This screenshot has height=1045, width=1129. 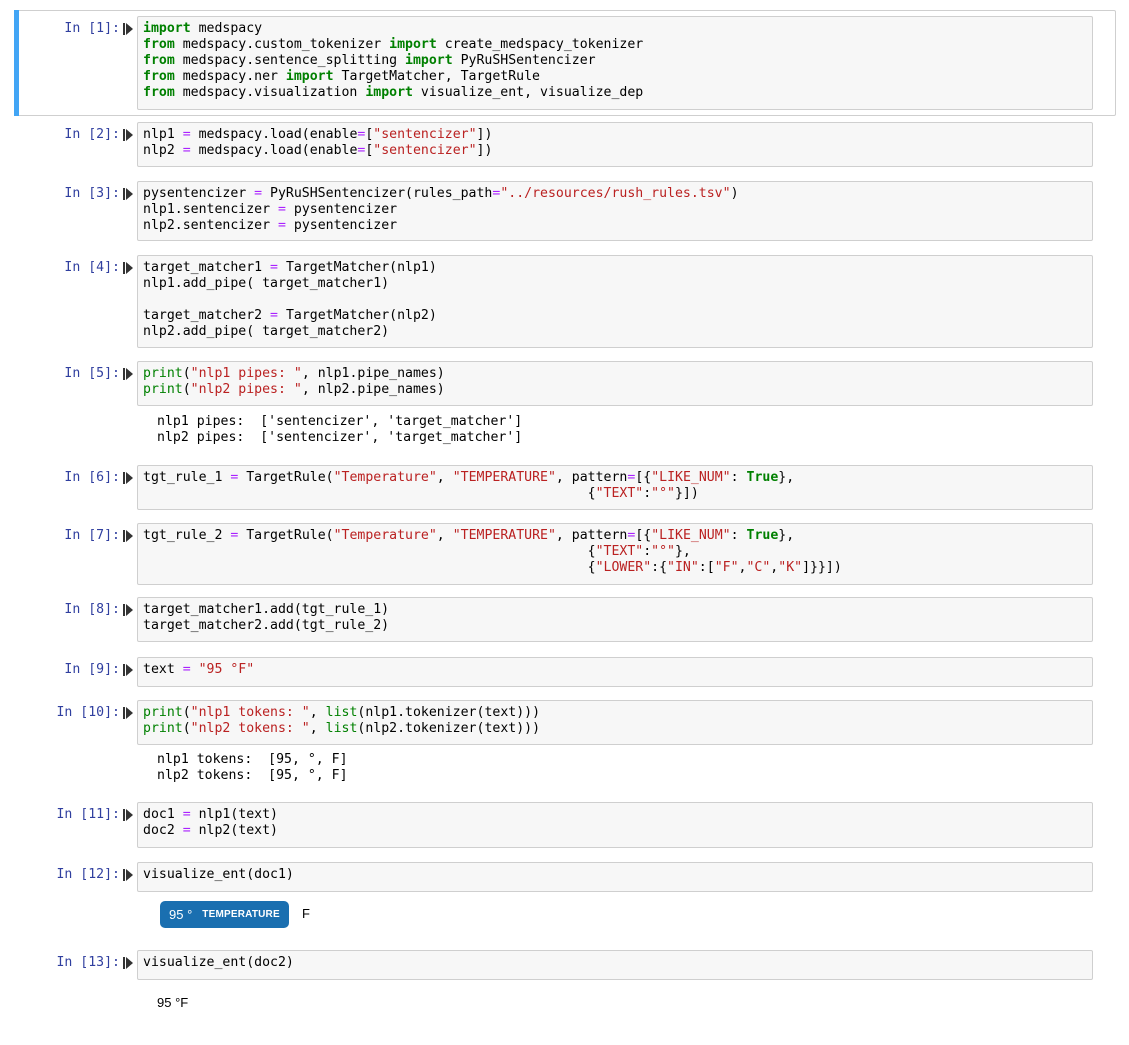 What do you see at coordinates (230, 76) in the screenshot?
I see `code-token: medspacy.ner` at bounding box center [230, 76].